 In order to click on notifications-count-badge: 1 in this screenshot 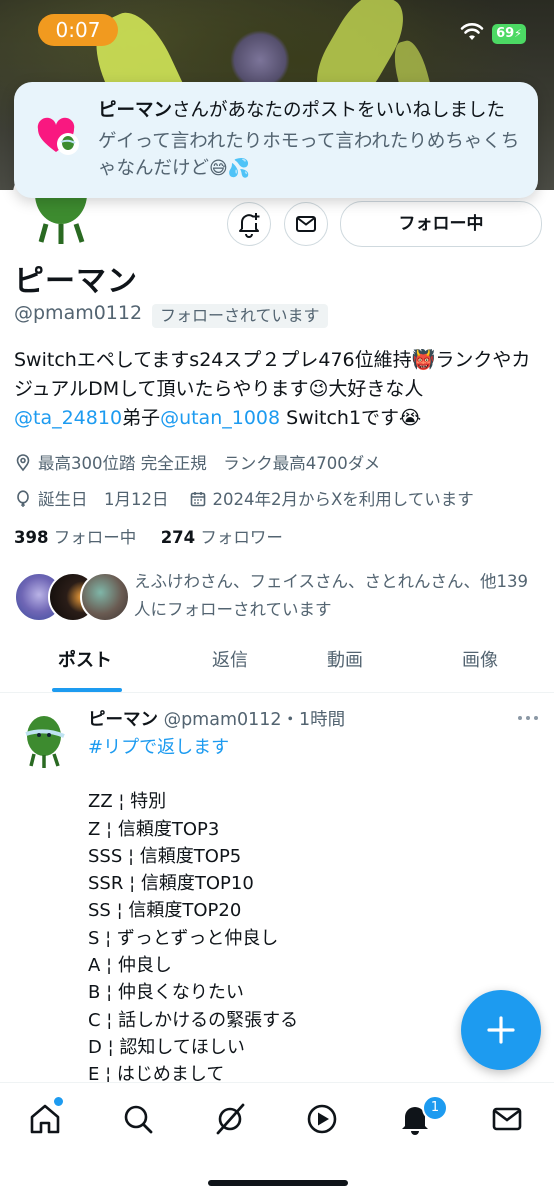, I will do `click(435, 1108)`.